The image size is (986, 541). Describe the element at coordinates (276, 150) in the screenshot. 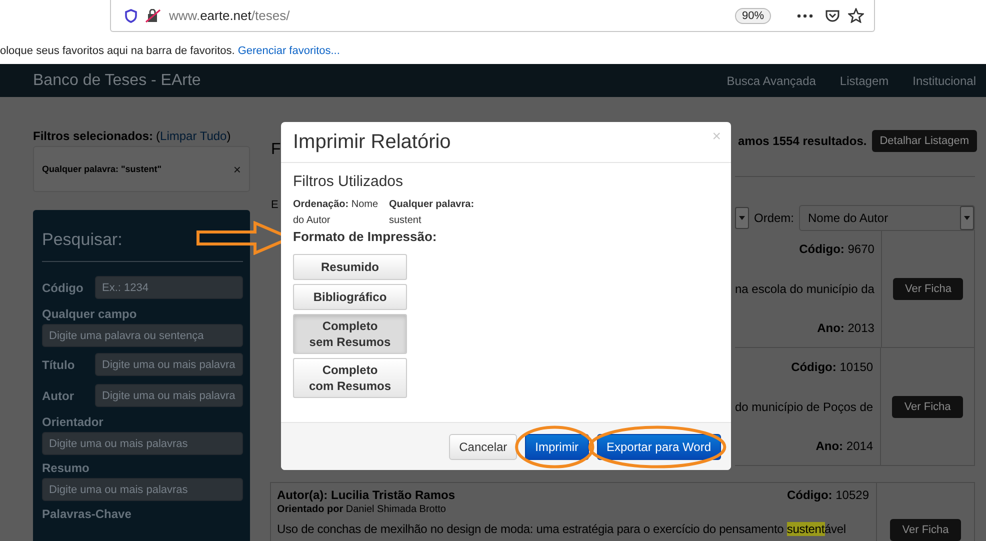

I see `heading-fragment: F` at that location.